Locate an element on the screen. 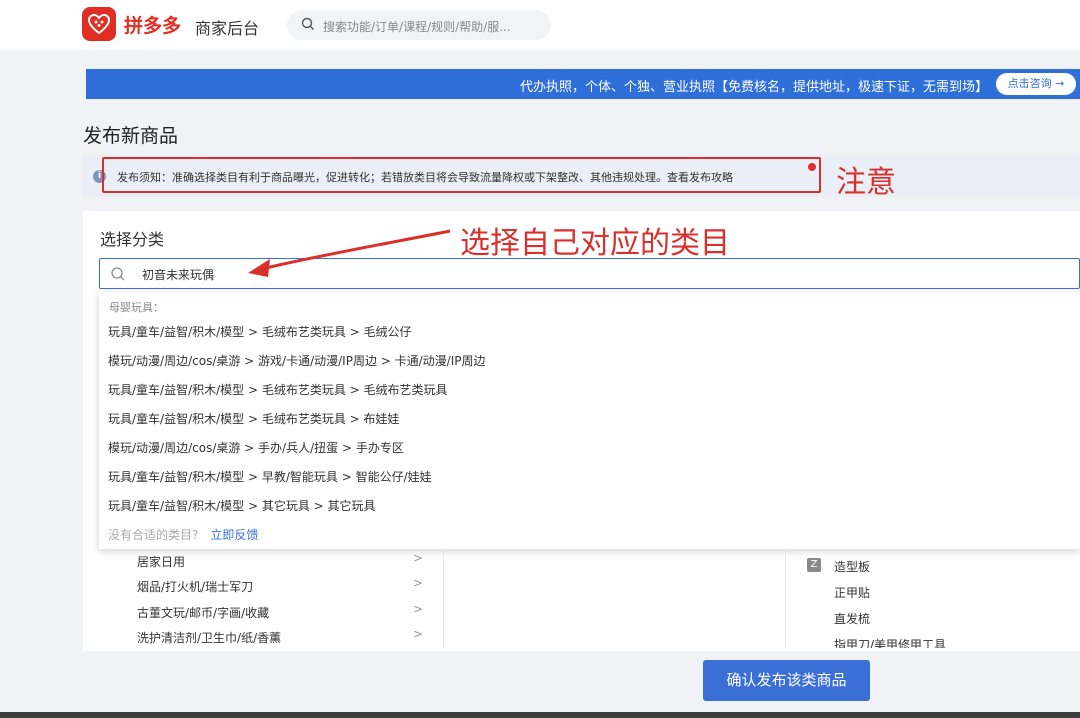  dropdown-footer: 没有合适的类目? 立即反馈 is located at coordinates (183, 534).